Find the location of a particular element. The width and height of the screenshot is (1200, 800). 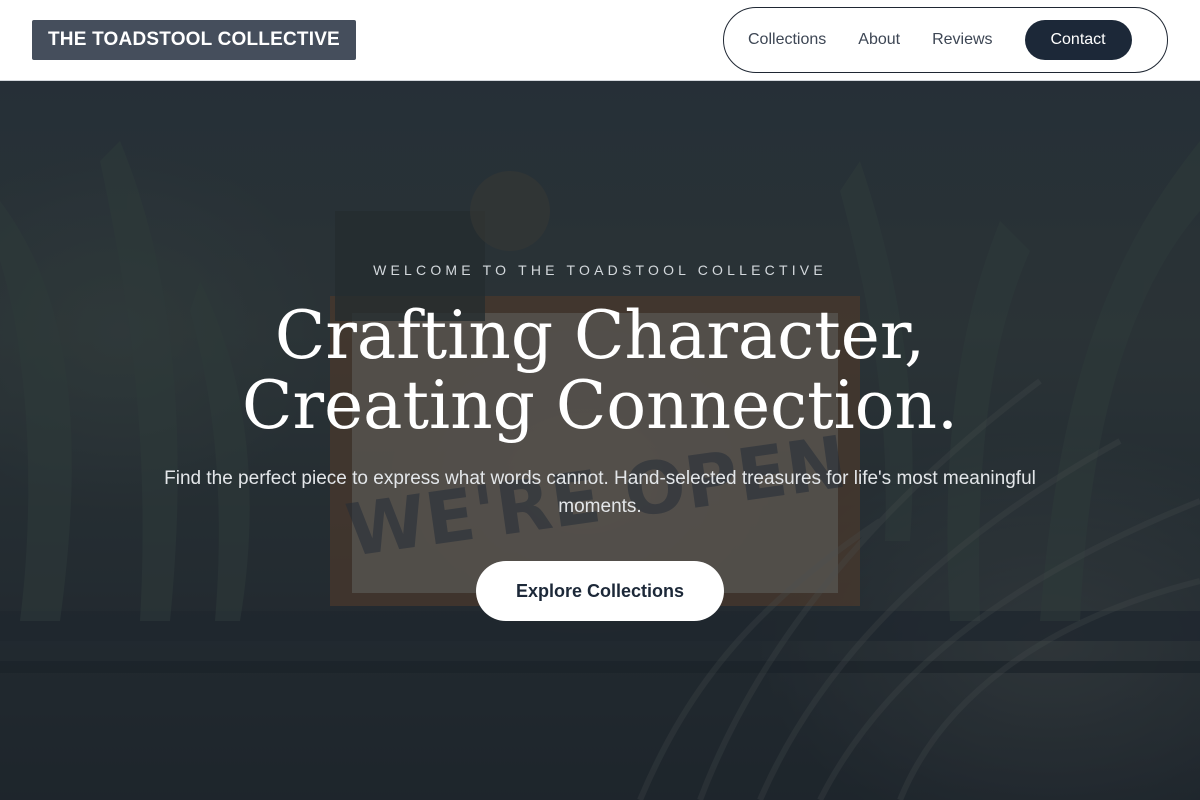

hero-eyebrow: WELCOME TO THE TOADSTOOL COLLECTIVE is located at coordinates (600, 270).